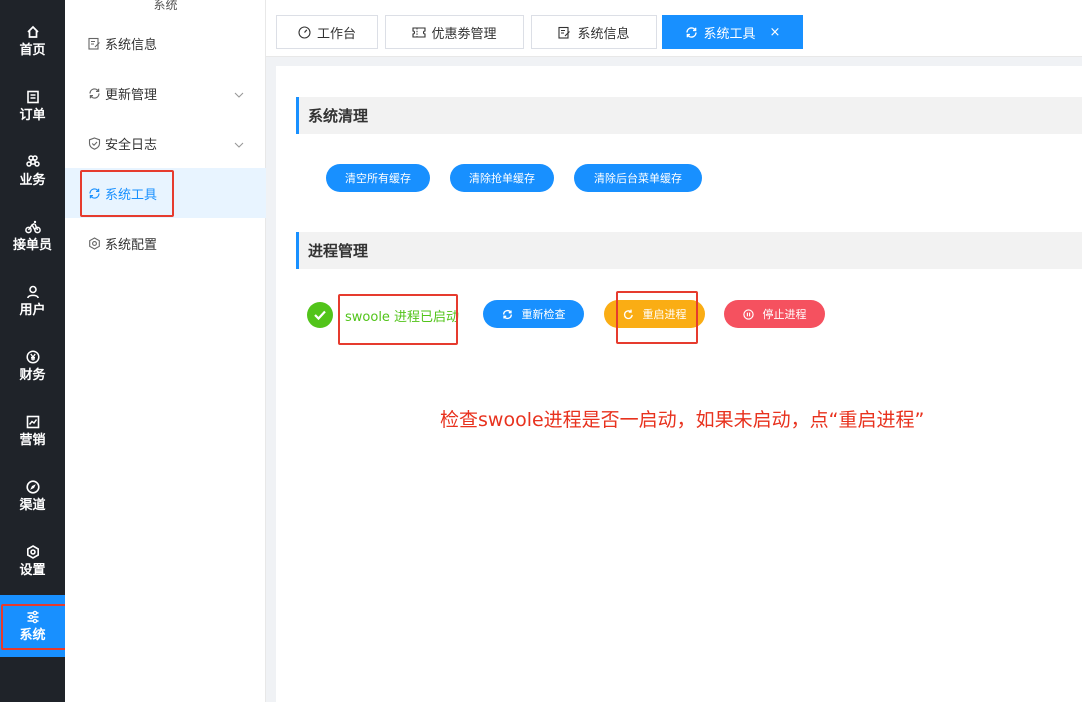  Describe the element at coordinates (32, 180) in the screenshot. I see `nav-label: 业务` at that location.